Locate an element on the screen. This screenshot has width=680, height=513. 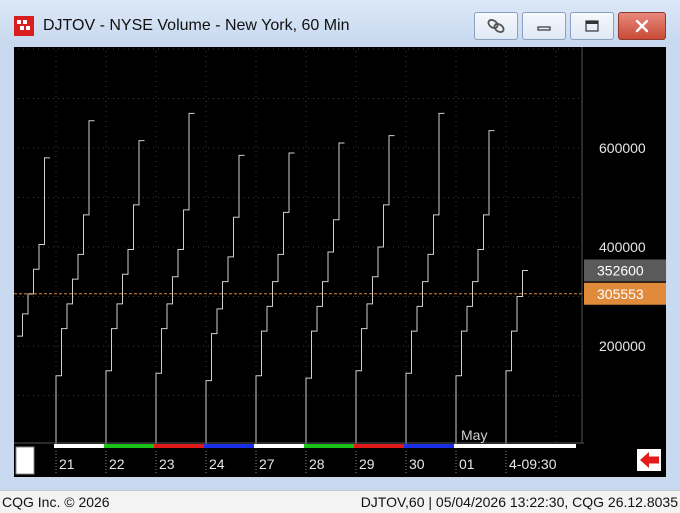
x-tick-label: 21 is located at coordinates (67, 464).